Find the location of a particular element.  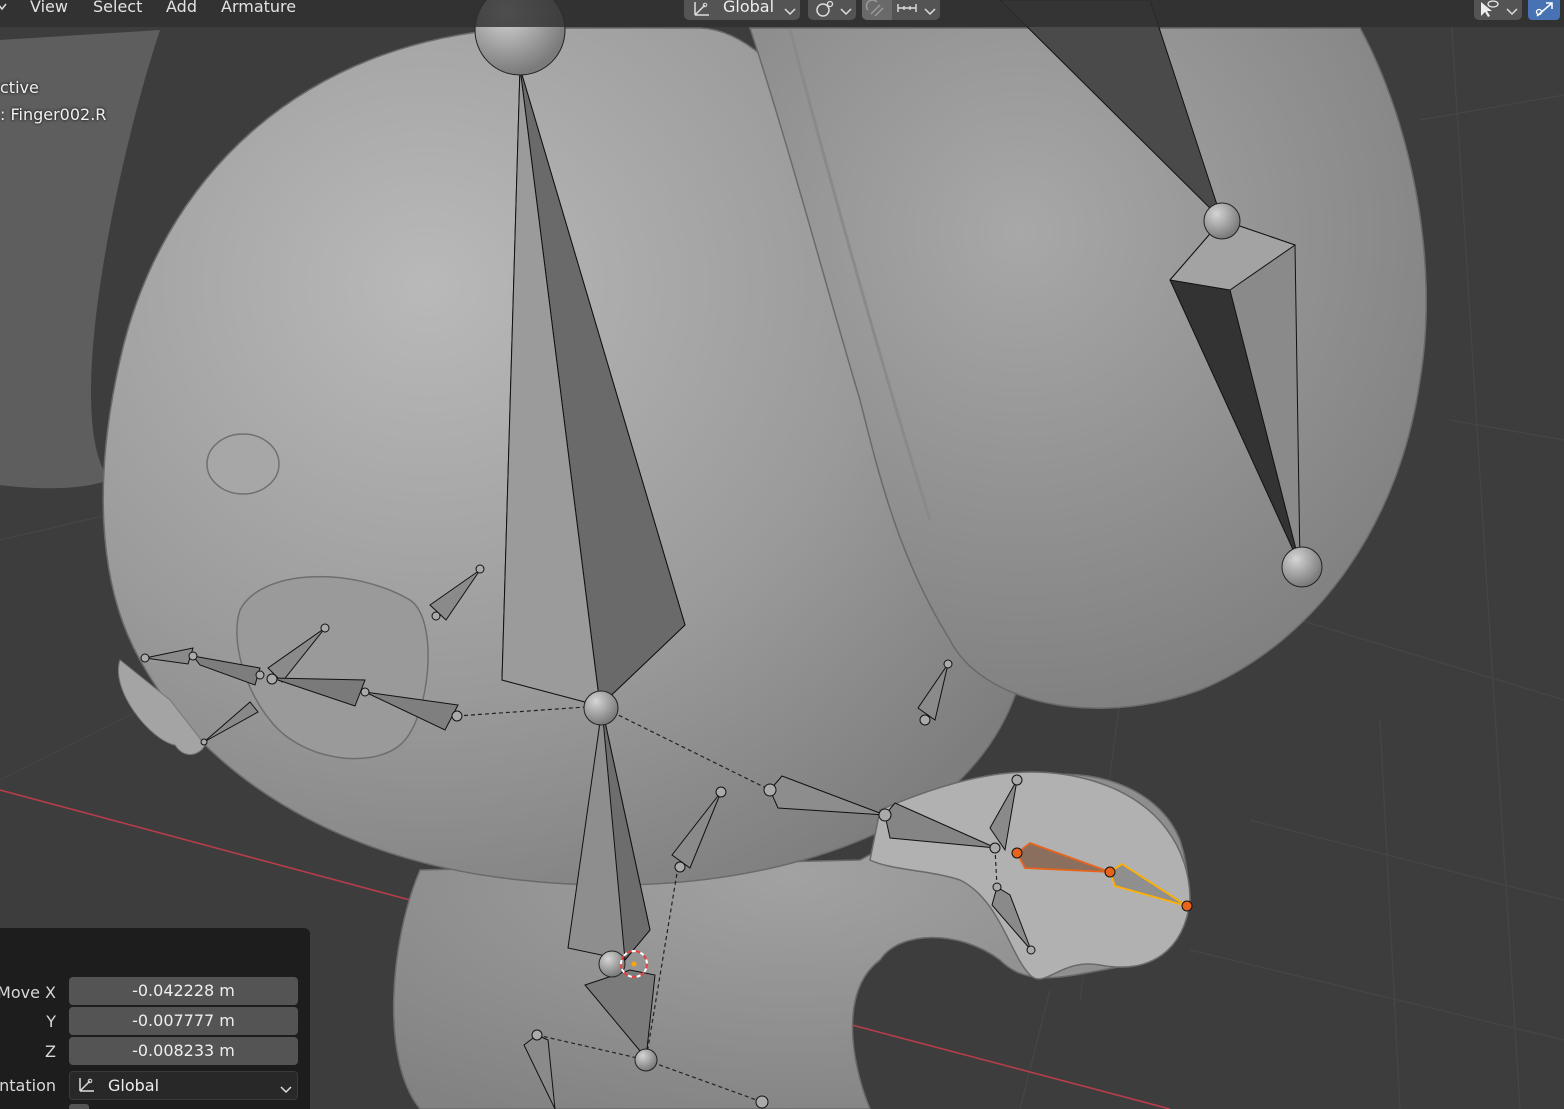

viewport-header: View Select Add Armature Global is located at coordinates (782, 13).